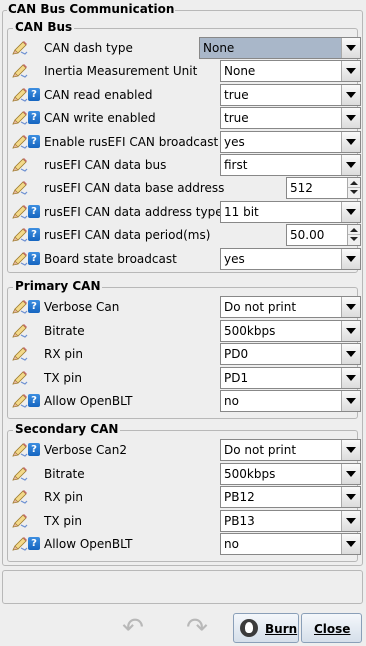  I want to click on setting-dropdown: PB12, so click(290, 497).